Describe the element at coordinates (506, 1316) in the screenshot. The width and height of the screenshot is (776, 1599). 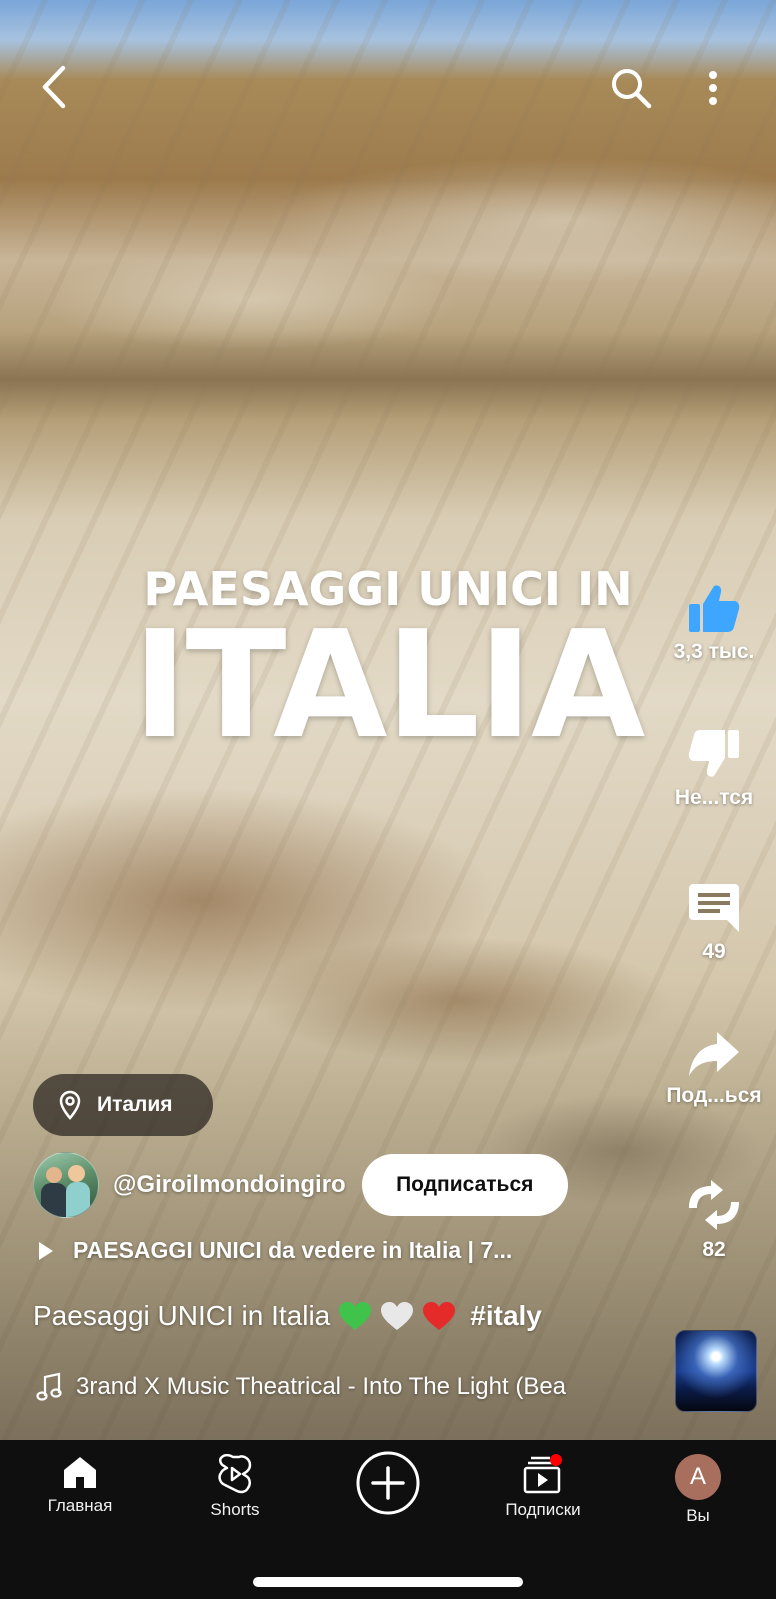
I see `hashtag-link: #italy` at that location.